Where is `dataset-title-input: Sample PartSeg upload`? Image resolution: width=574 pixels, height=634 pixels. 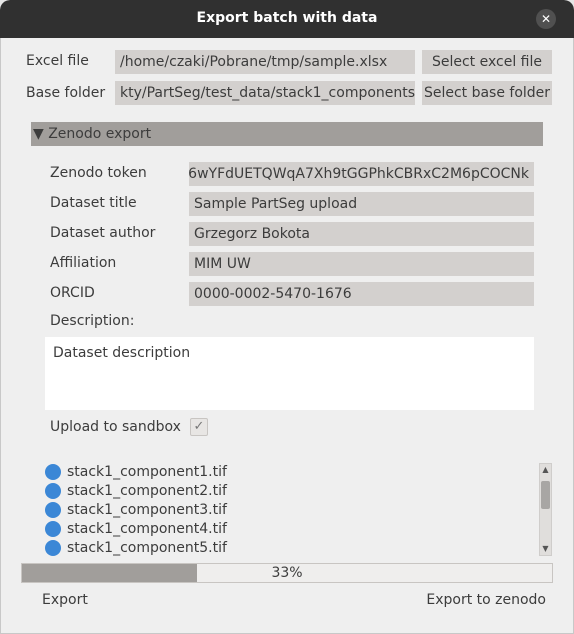 dataset-title-input: Sample PartSeg upload is located at coordinates (361, 204).